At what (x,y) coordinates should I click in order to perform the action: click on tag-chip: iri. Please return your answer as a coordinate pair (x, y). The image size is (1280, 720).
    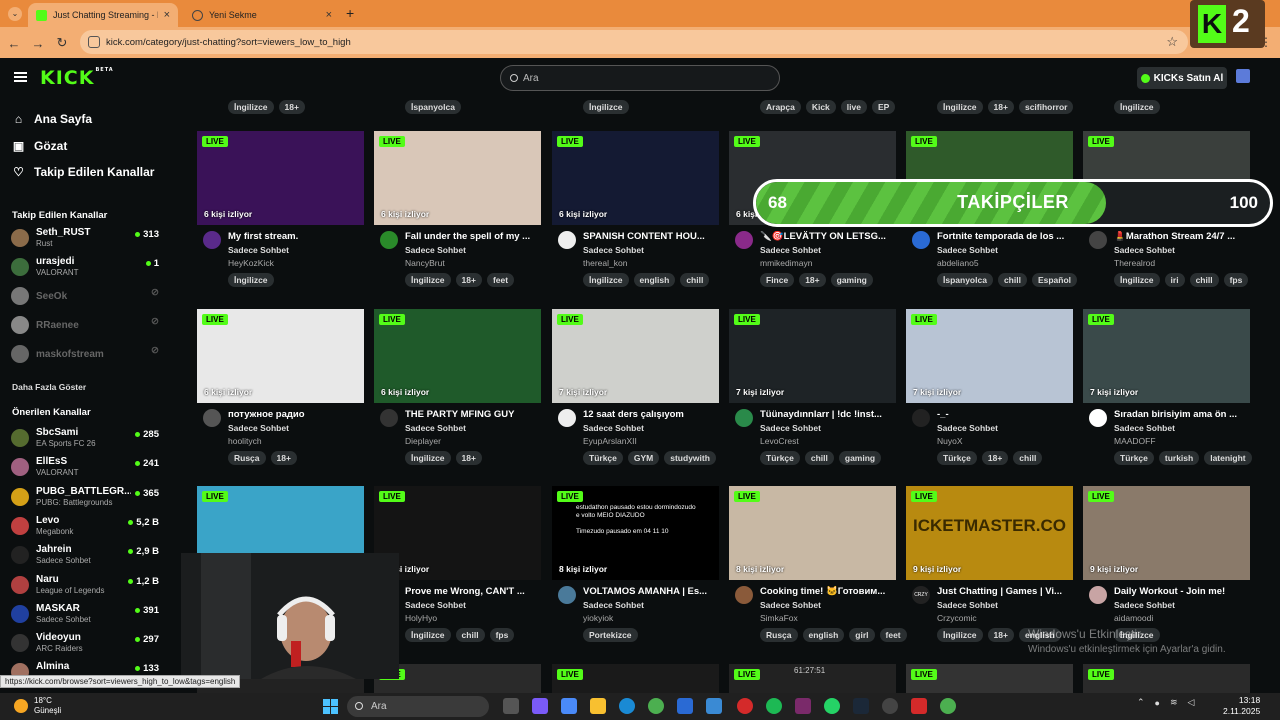
    Looking at the image, I should click on (1174, 280).